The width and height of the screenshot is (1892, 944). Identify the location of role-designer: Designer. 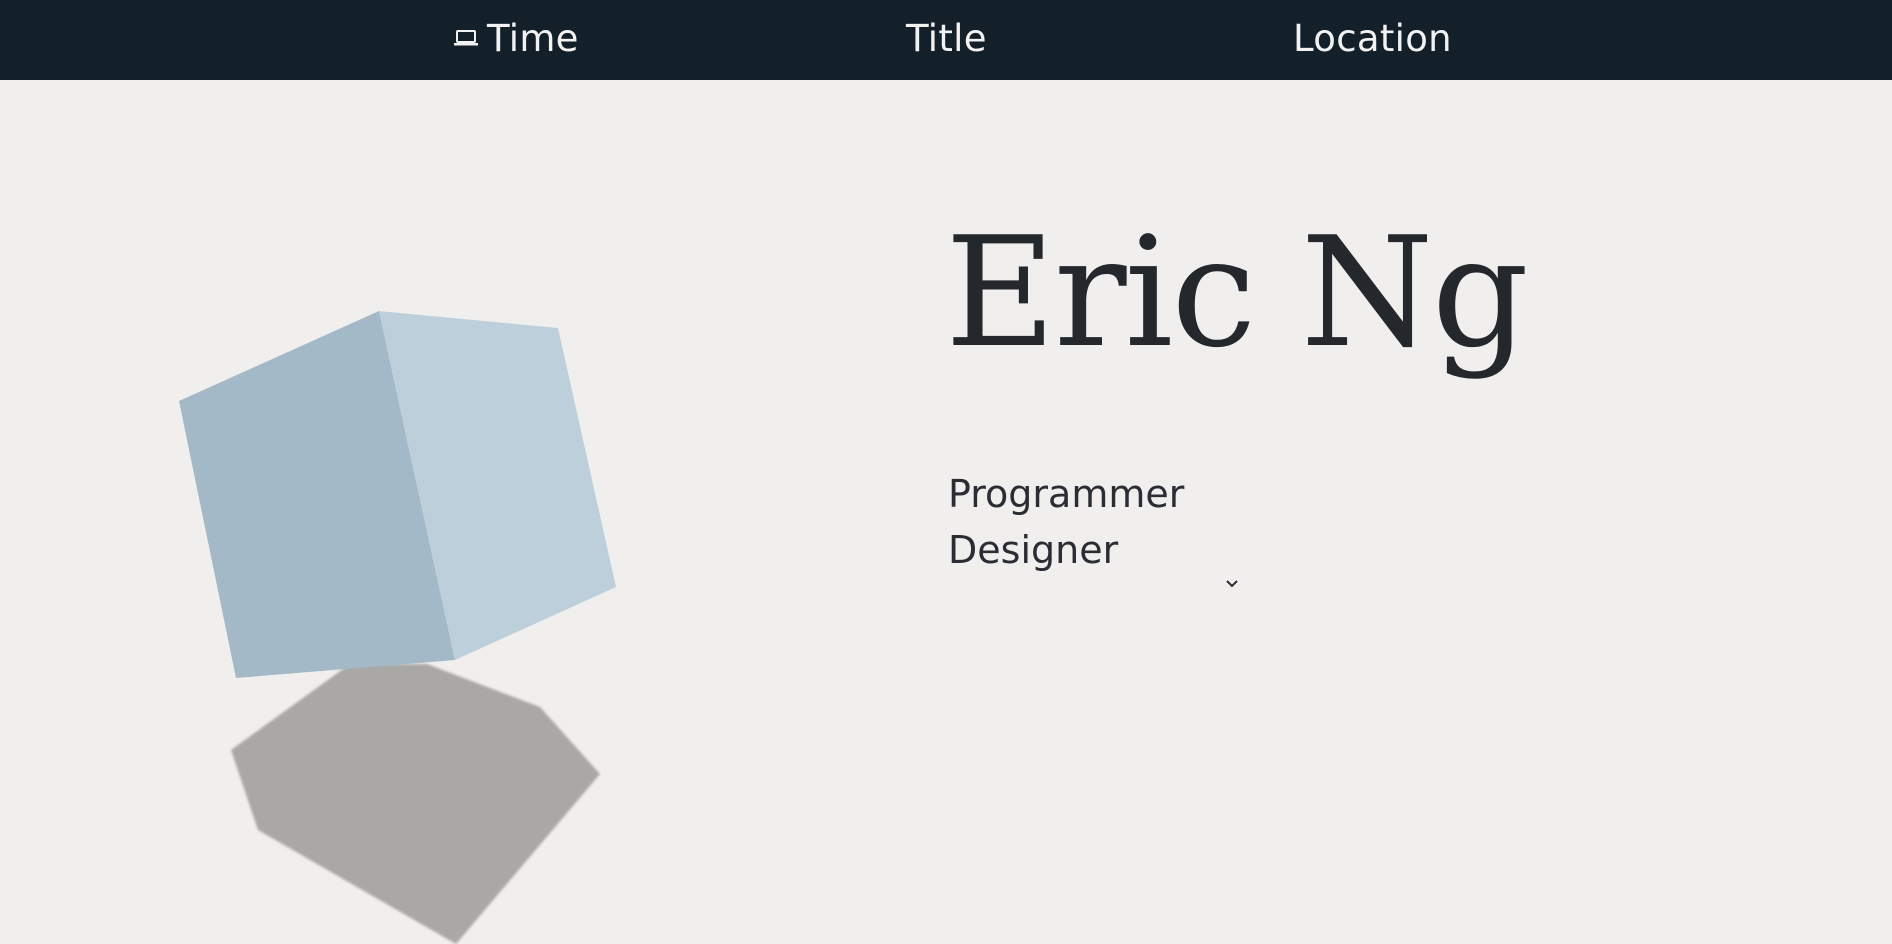
(1033, 550).